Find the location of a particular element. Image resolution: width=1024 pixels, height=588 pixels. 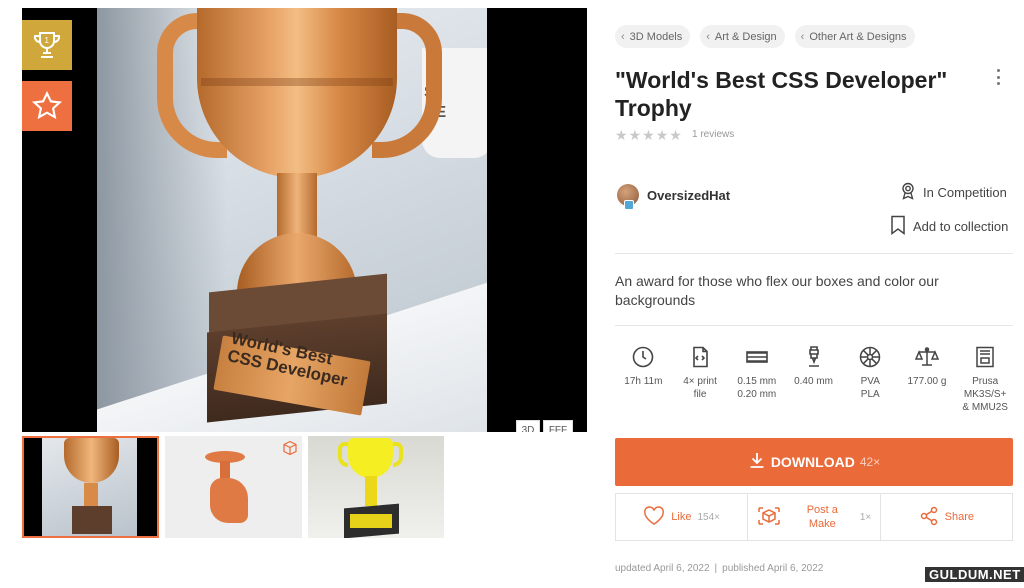

make-cube-icon is located at coordinates (769, 517).